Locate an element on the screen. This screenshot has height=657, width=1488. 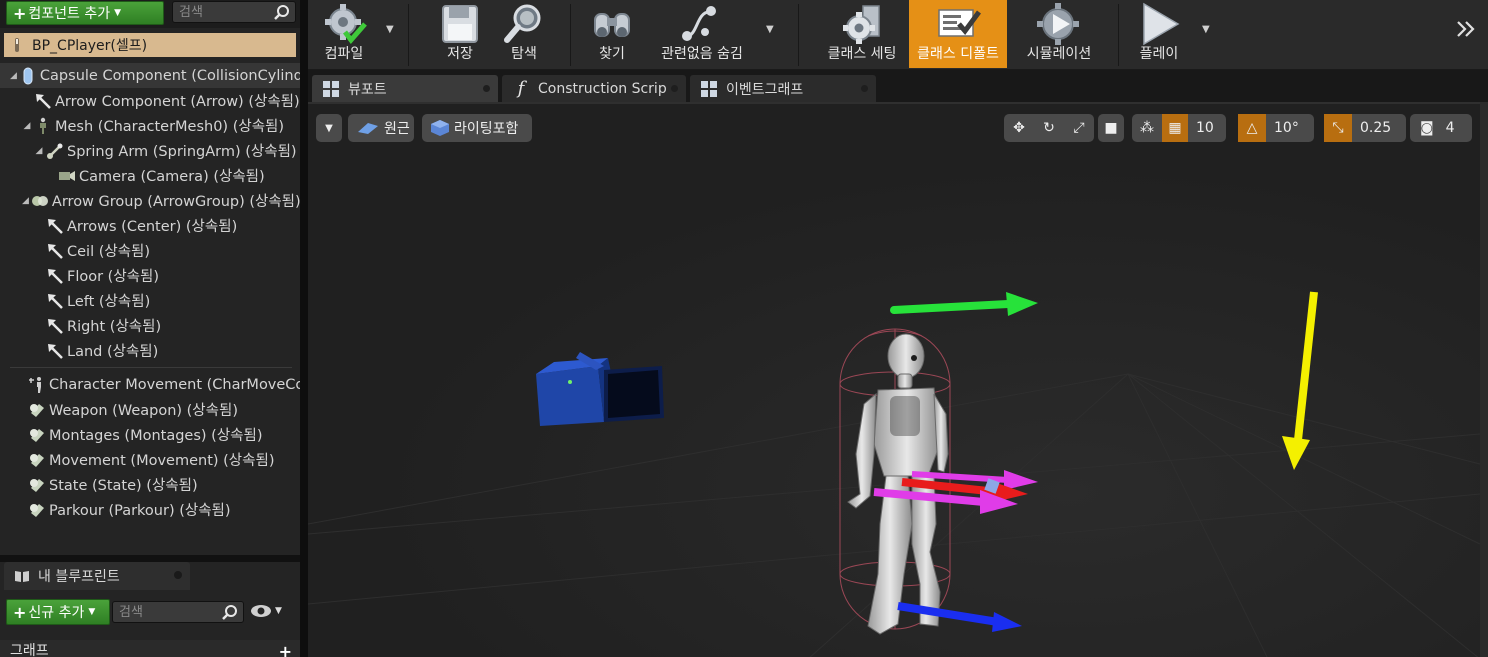
tree-item: ◢ Arrow Group (ArrowGroup) (상속됨) is located at coordinates (150, 200).